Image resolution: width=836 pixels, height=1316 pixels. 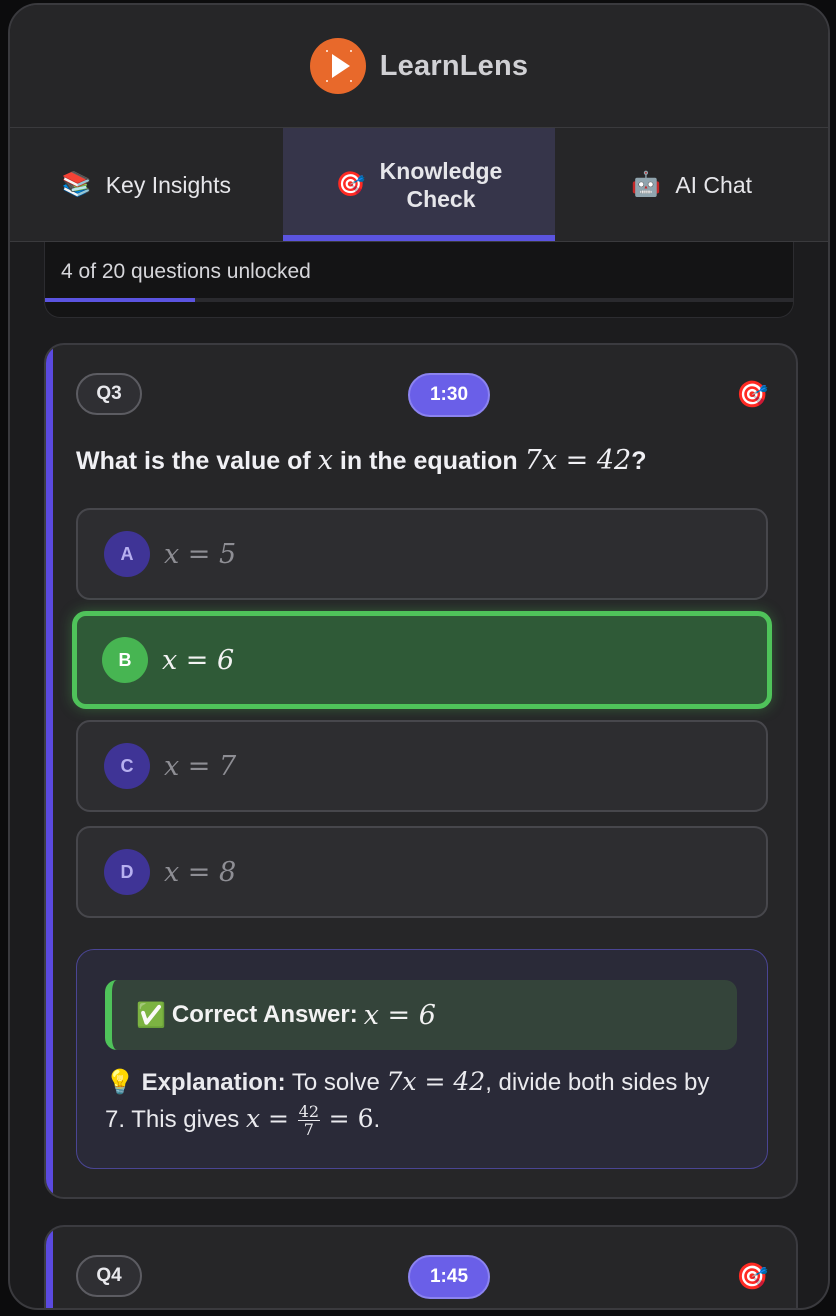 I want to click on fraction-numerator: 42, so click(x=308, y=1112).